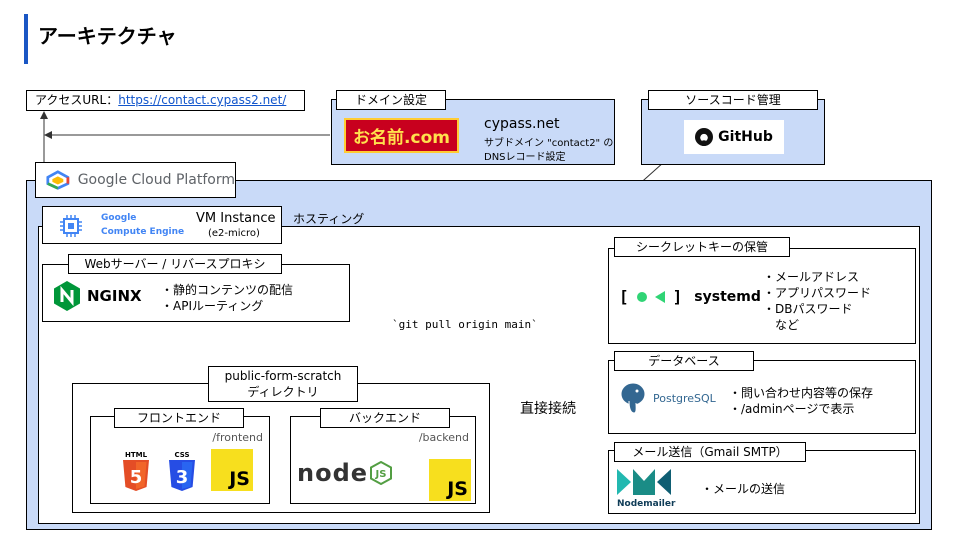  I want to click on systemd-dot-icon, so click(641, 296).